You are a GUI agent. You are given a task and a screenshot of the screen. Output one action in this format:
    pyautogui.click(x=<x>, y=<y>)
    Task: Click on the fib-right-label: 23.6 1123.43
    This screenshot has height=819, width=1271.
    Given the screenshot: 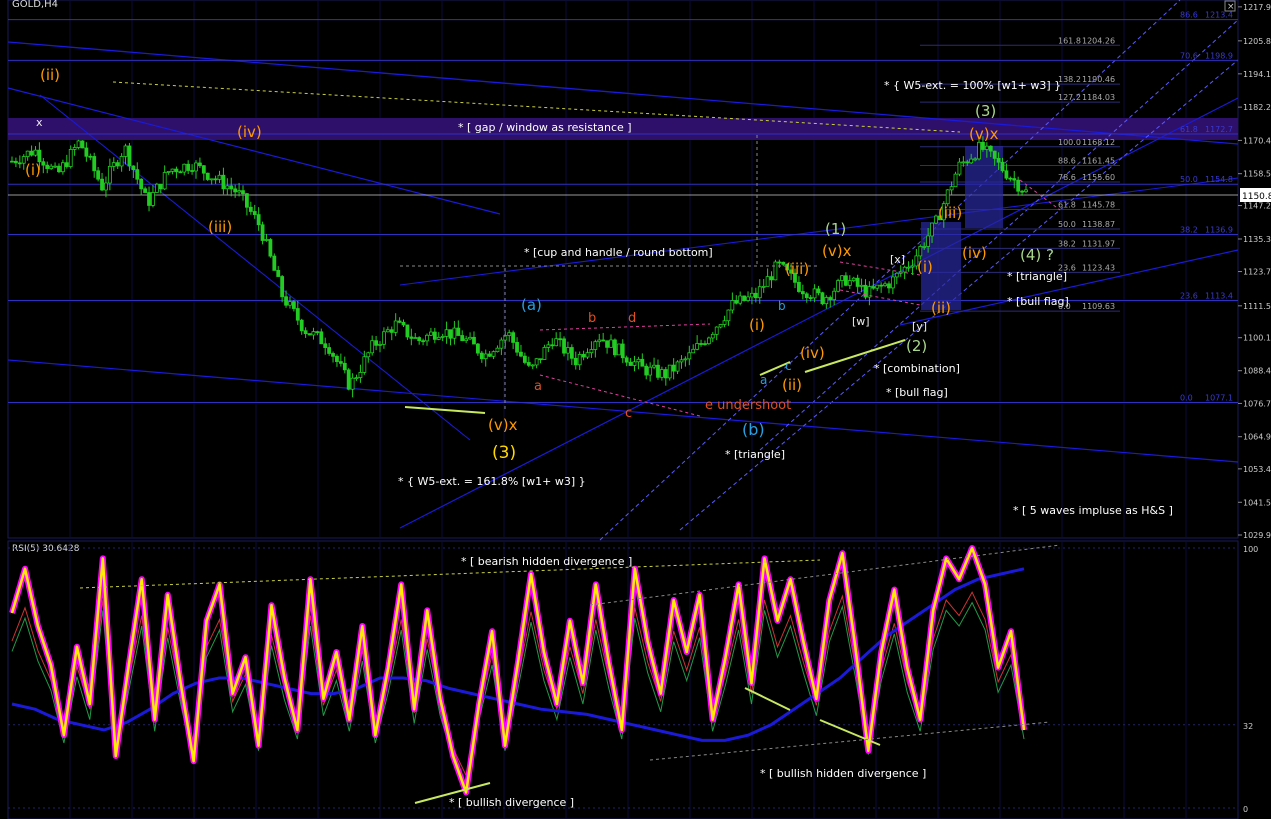 What is the action you would take?
    pyautogui.click(x=1086, y=267)
    